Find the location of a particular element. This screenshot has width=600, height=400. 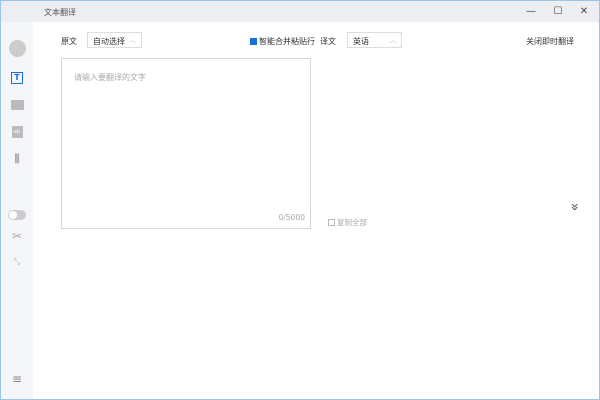

maximize-button: ☐ is located at coordinates (558, 12).